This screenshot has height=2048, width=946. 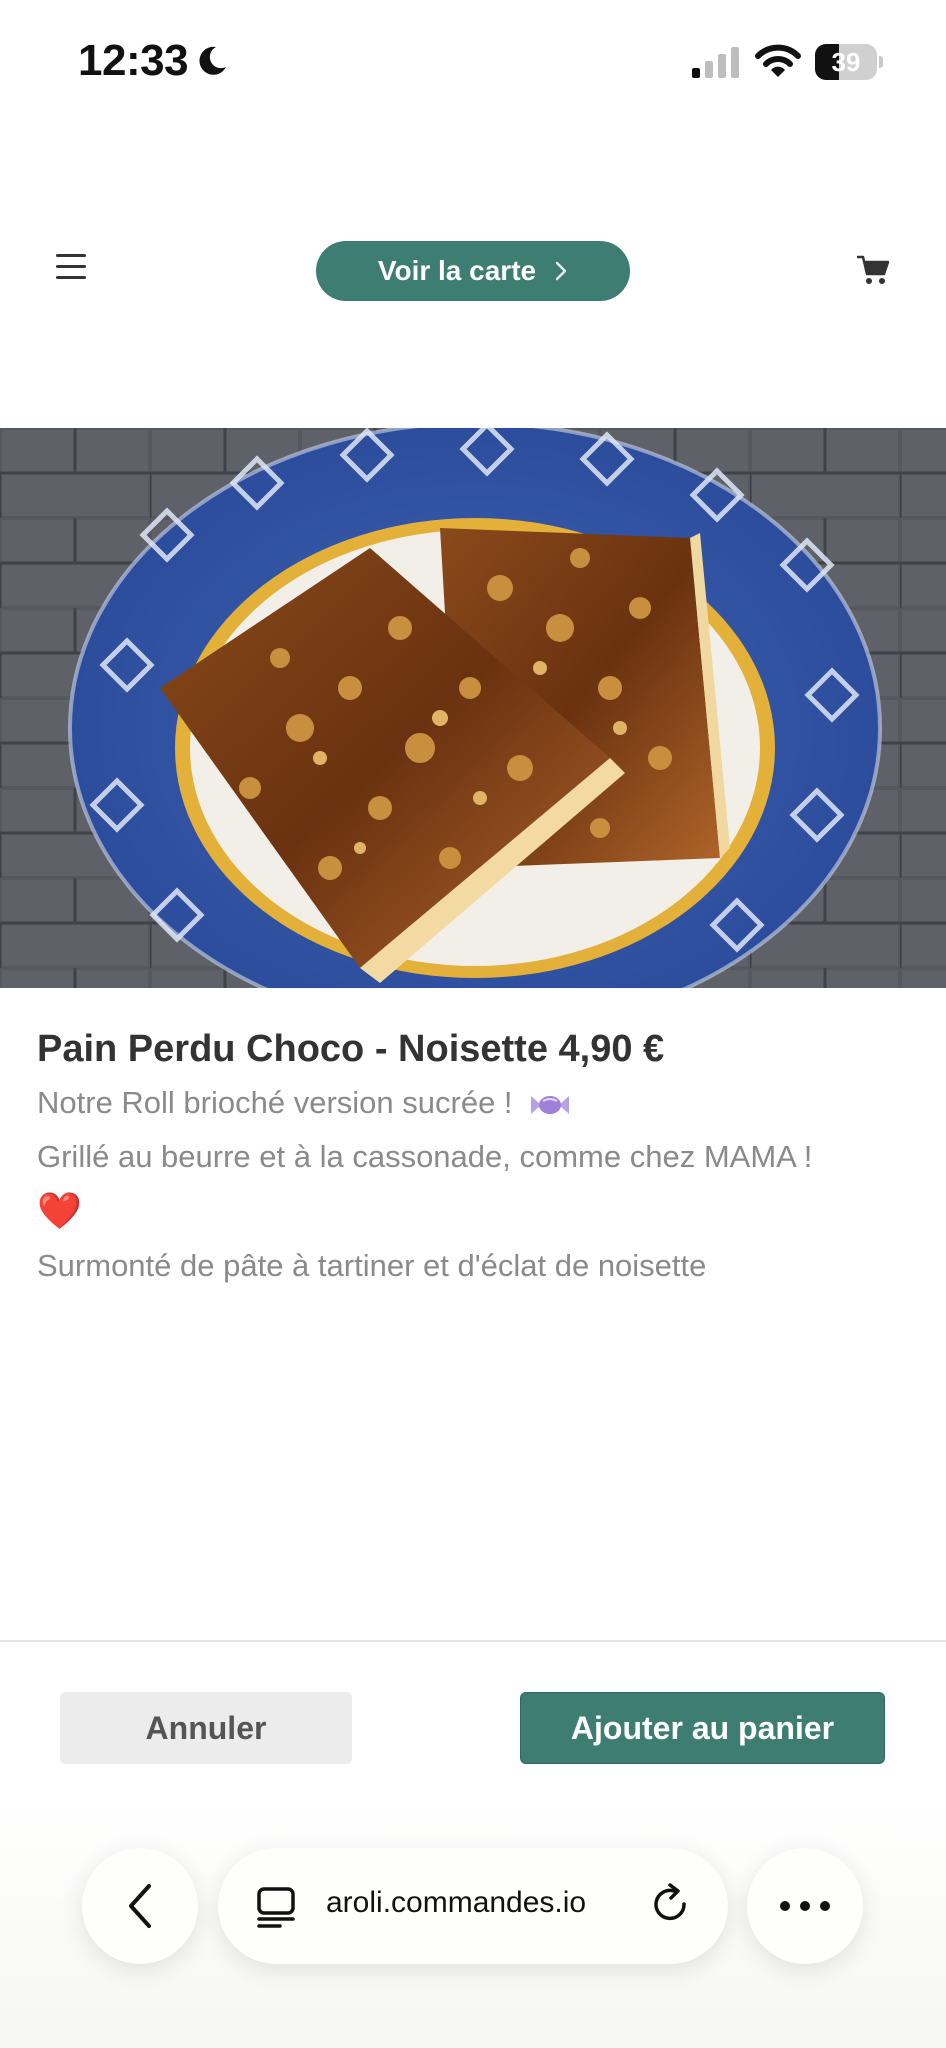 What do you see at coordinates (873, 270) in the screenshot?
I see `shopping-cart-icon` at bounding box center [873, 270].